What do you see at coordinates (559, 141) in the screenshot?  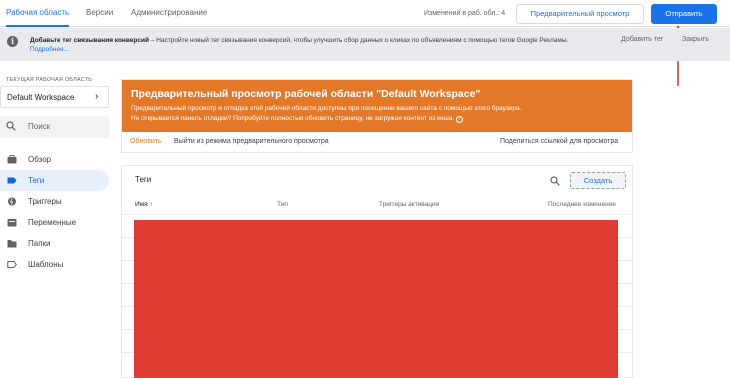 I see `share-preview-link: Поделиться ссылкой для просмотра` at bounding box center [559, 141].